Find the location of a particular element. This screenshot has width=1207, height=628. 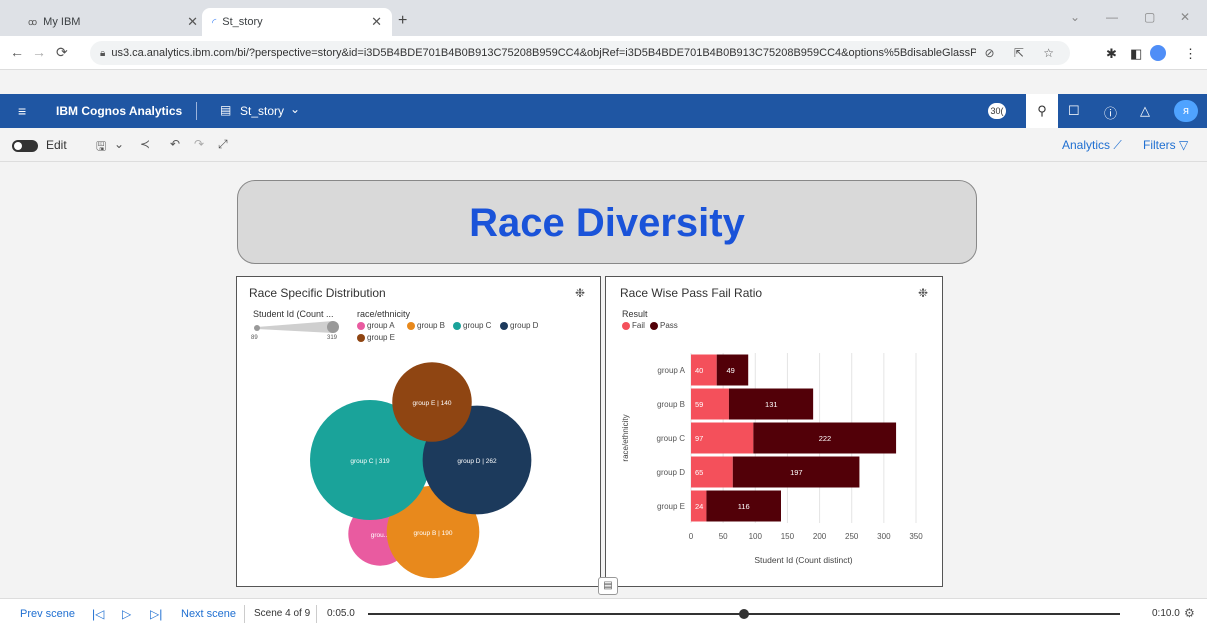

forward-icon: → is located at coordinates (39, 52).